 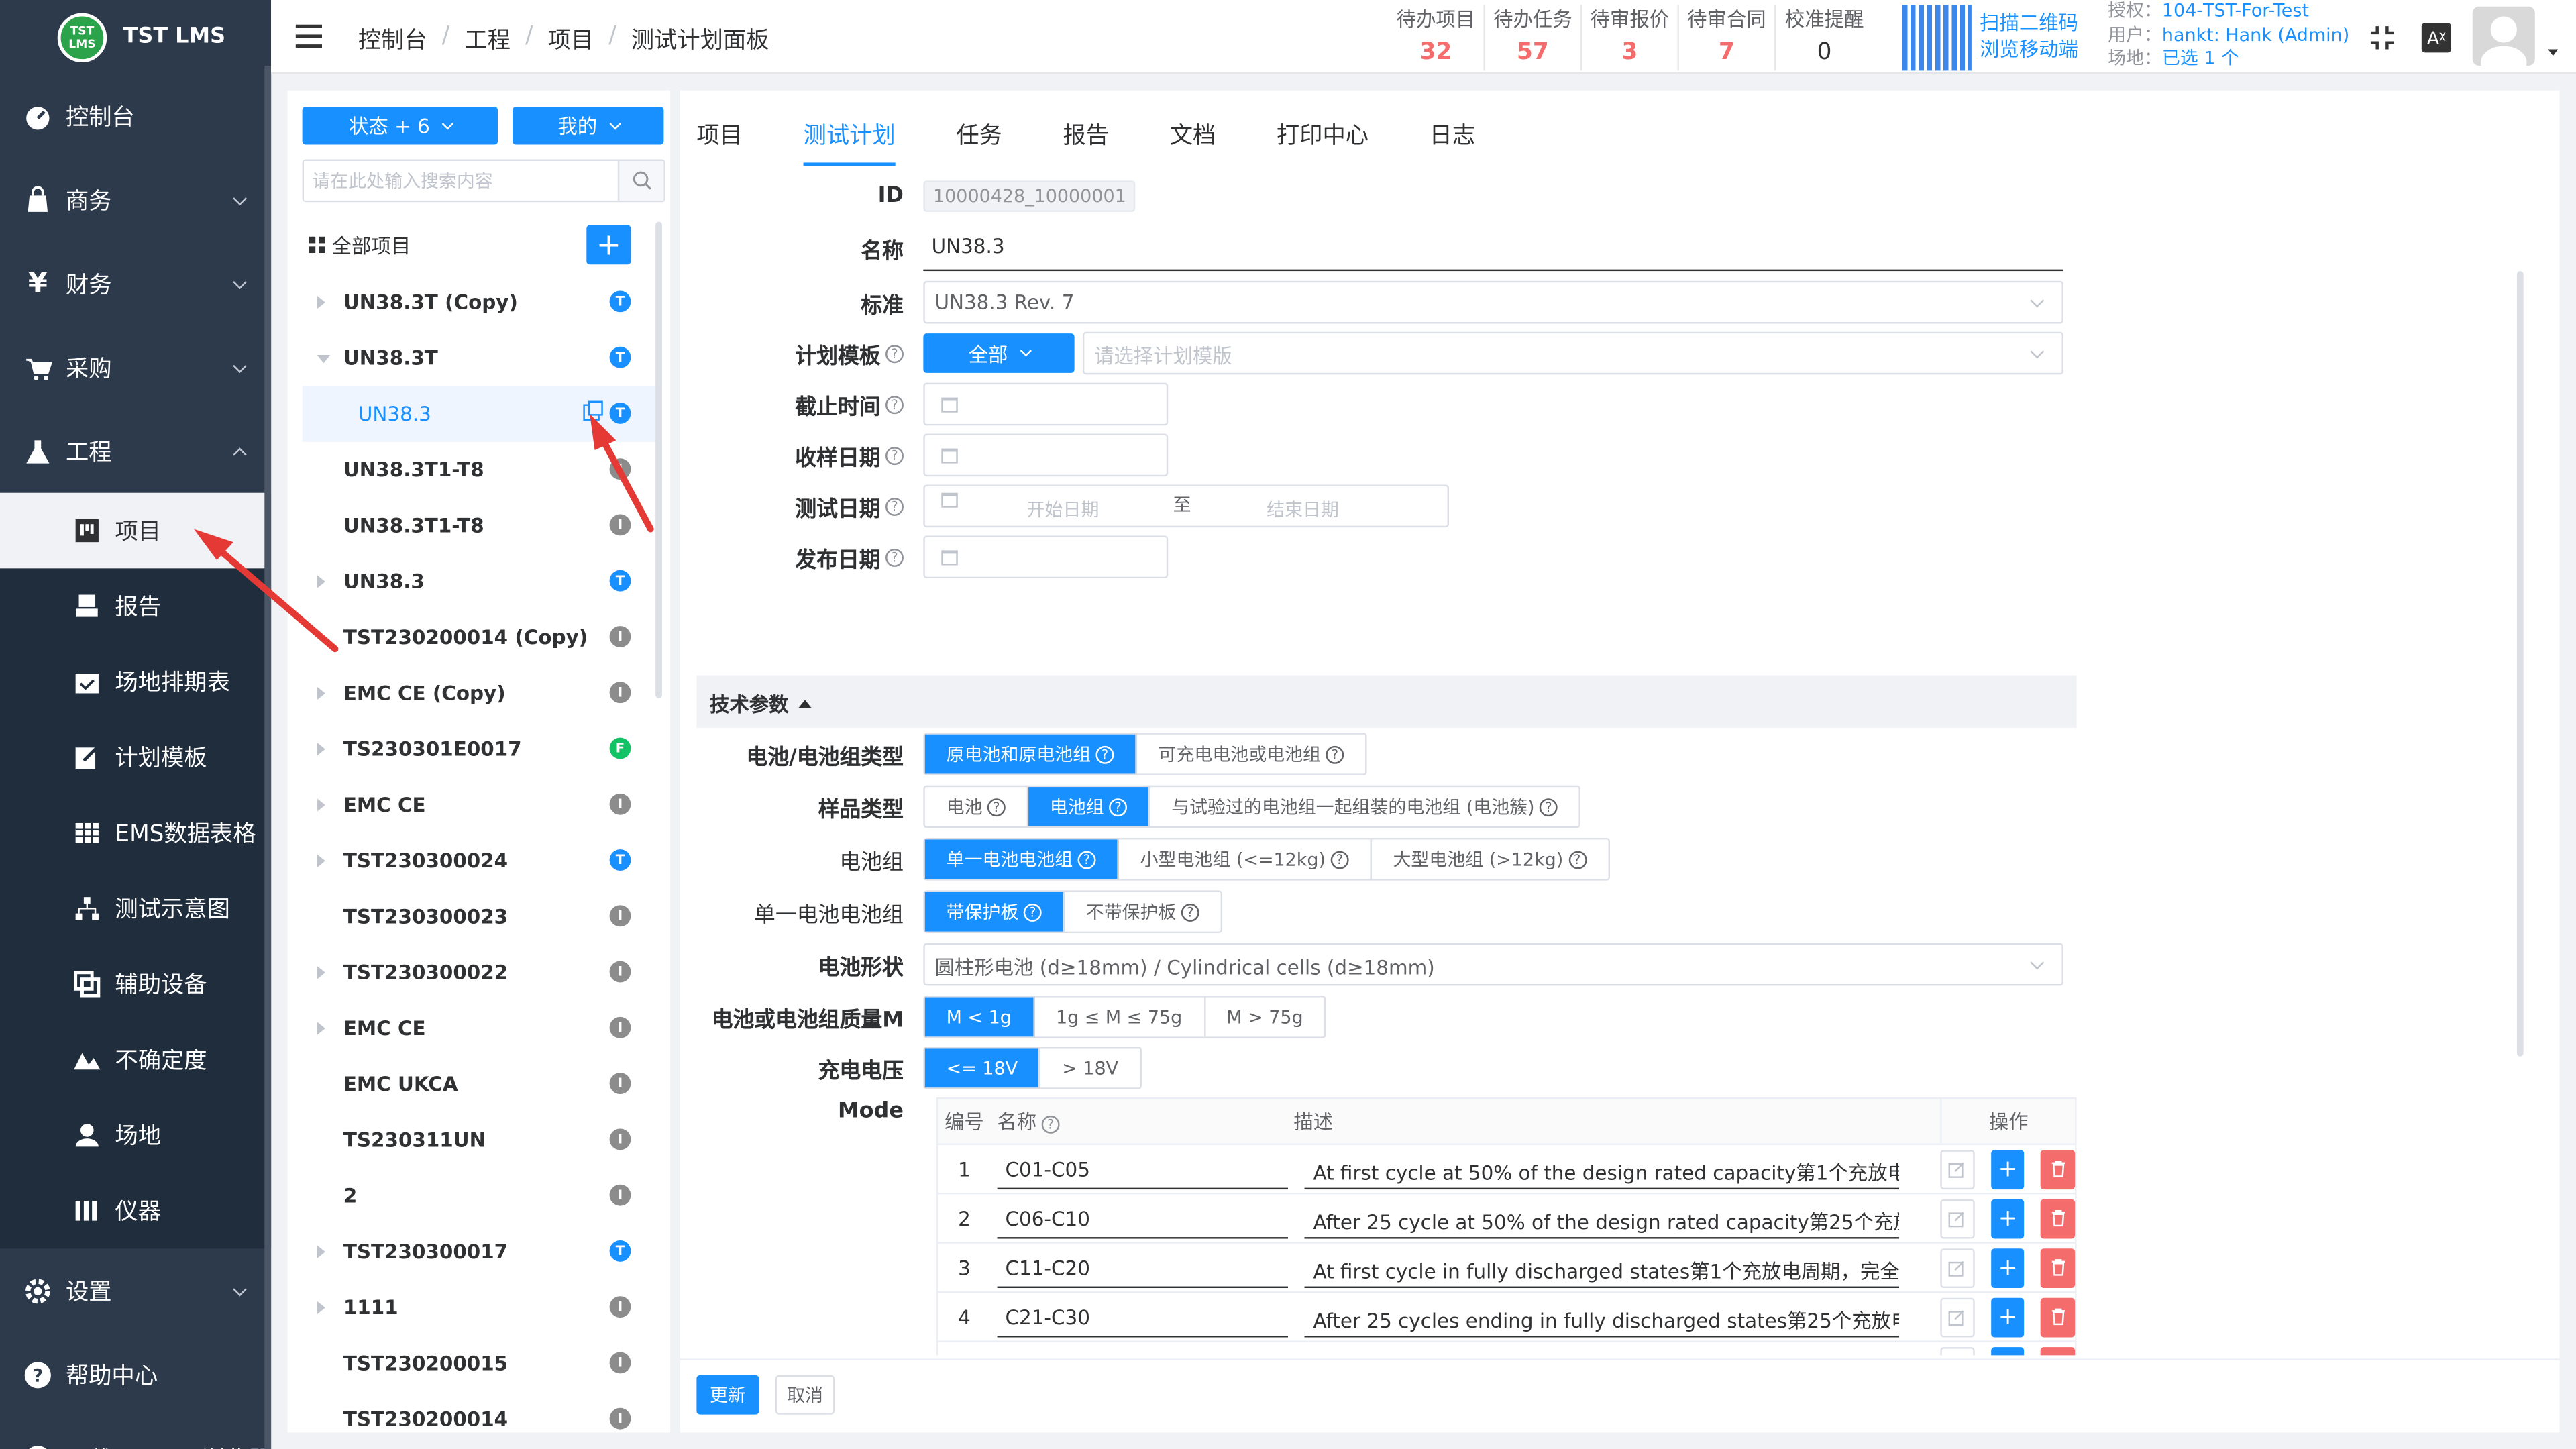 What do you see at coordinates (309, 36) in the screenshot?
I see `menu-toggle-icon` at bounding box center [309, 36].